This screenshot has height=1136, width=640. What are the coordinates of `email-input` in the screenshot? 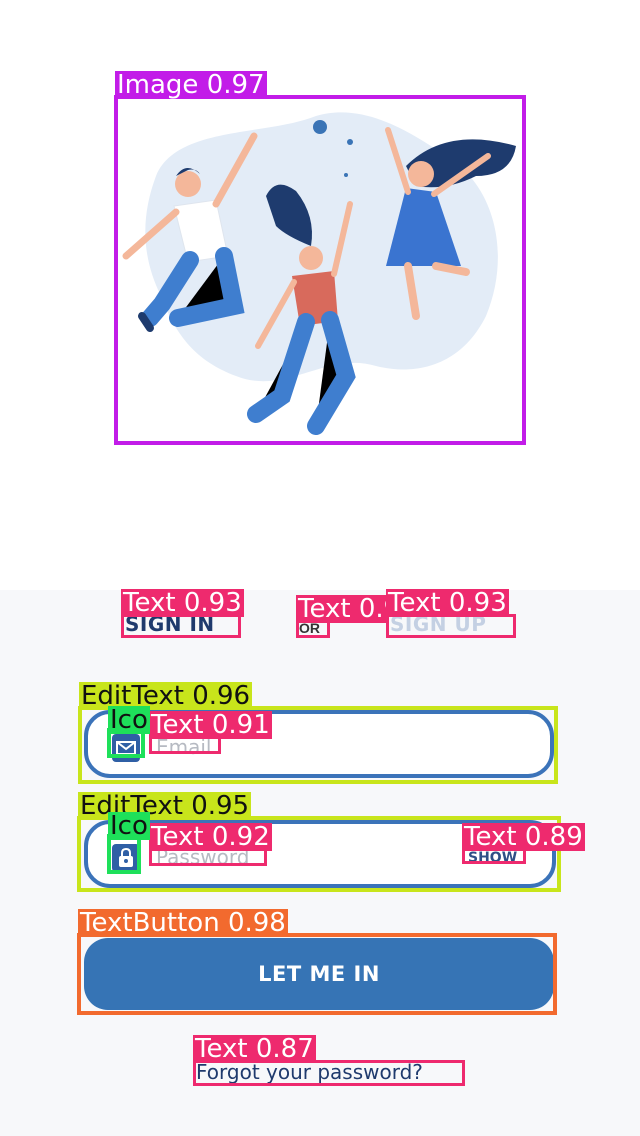 It's located at (341, 747).